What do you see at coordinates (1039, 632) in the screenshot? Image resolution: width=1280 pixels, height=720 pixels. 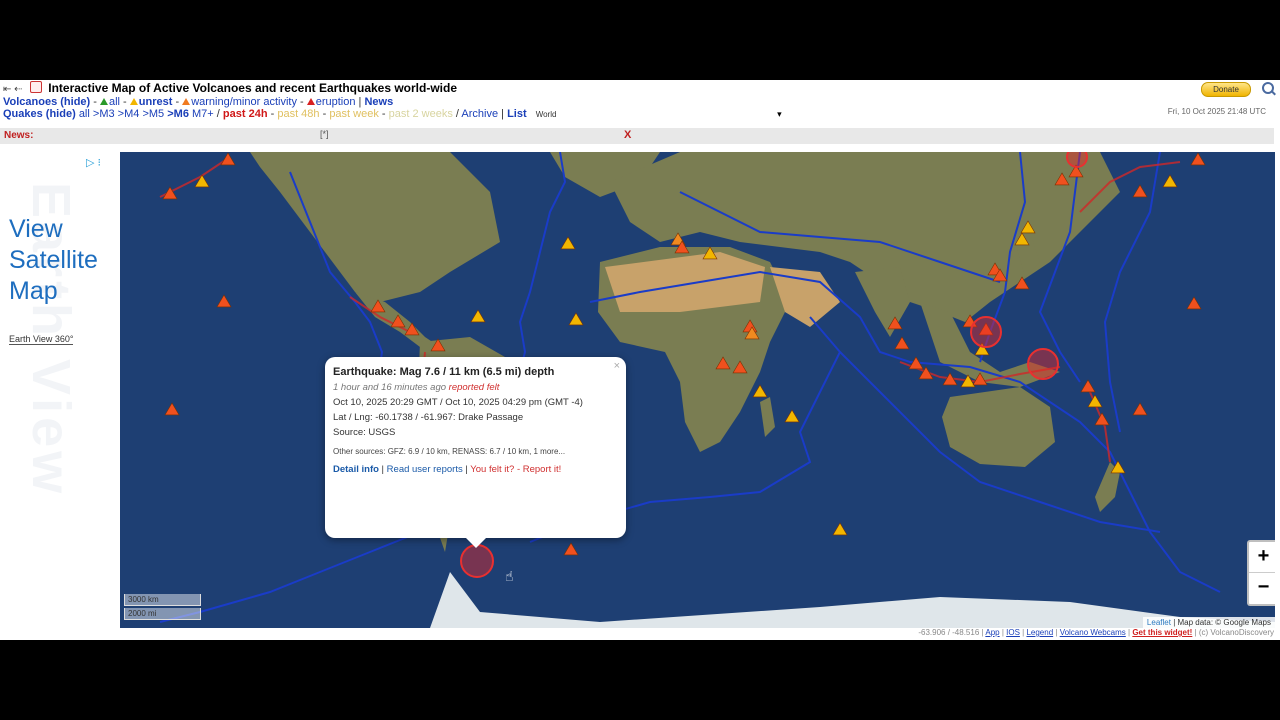 I see `legend-link: Legend` at bounding box center [1039, 632].